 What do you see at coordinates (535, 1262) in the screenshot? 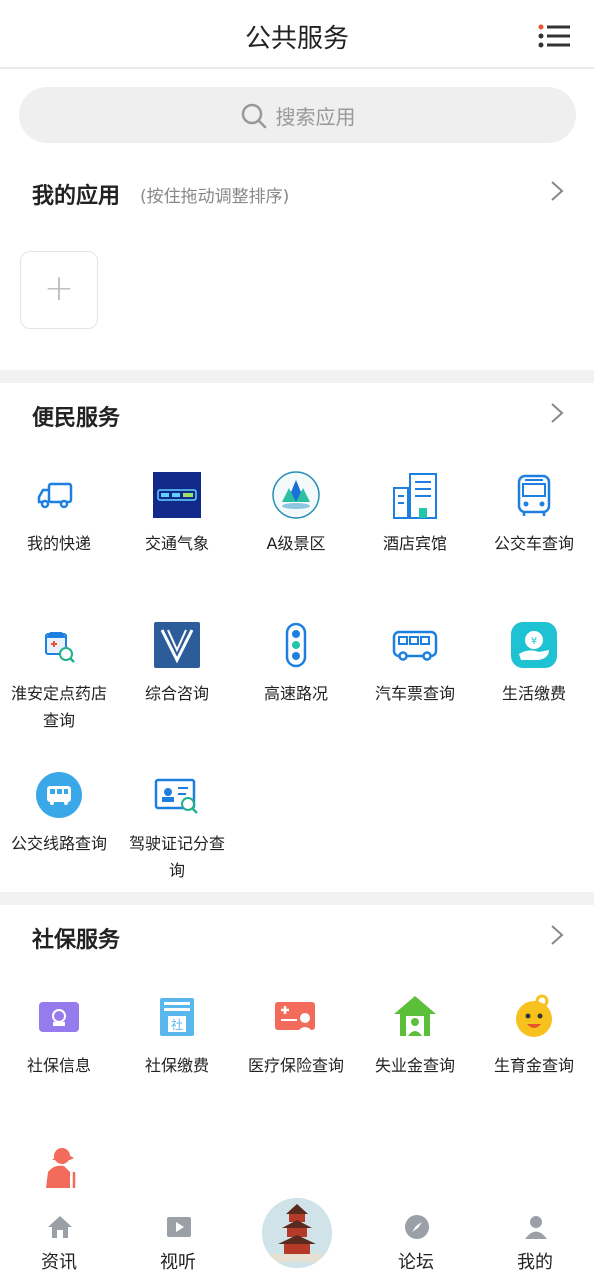
I see `tab-label: 我的` at bounding box center [535, 1262].